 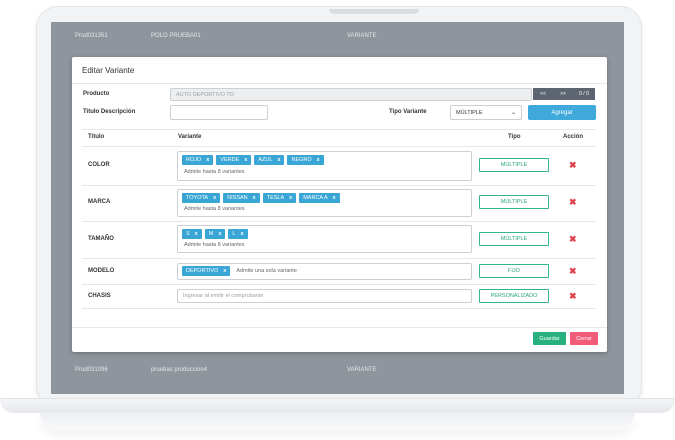 I want to click on variant-tag: VERDE x, so click(x=234, y=160).